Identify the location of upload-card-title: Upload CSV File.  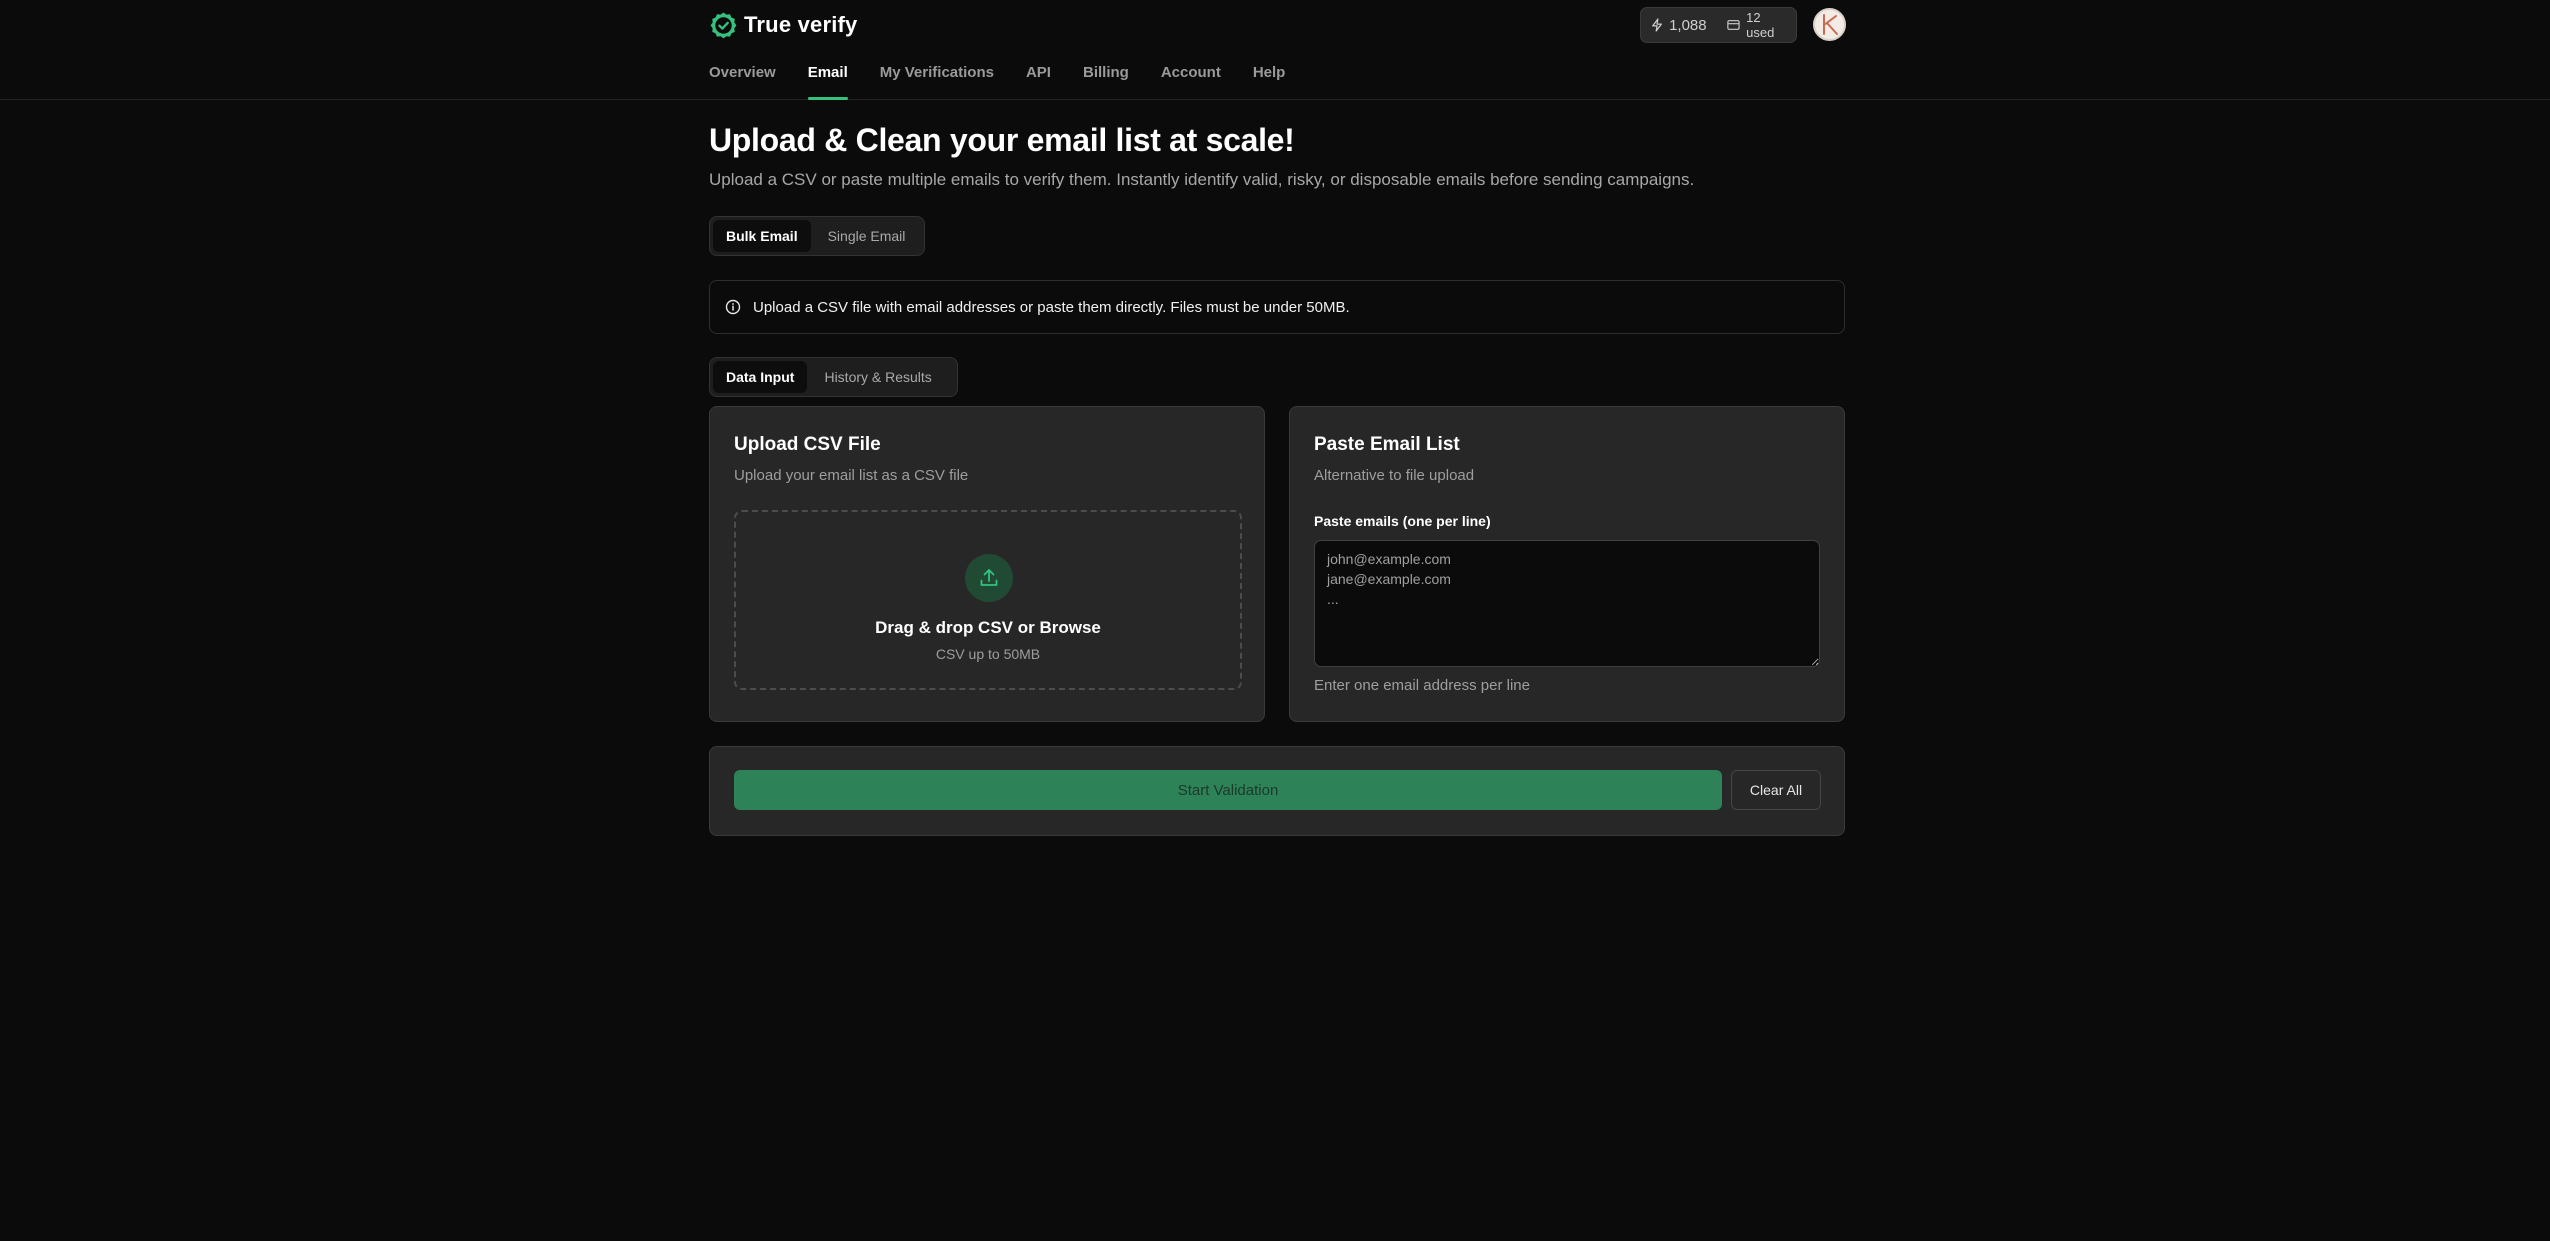
(807, 444).